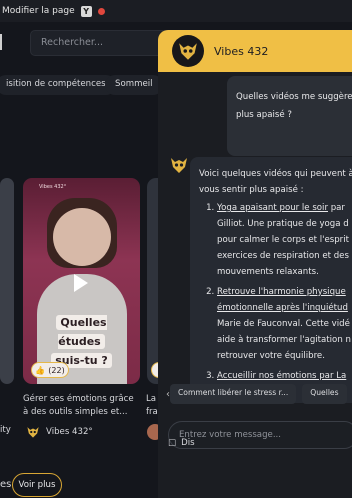  Describe the element at coordinates (179, 165) in the screenshot. I see `bot-avatar-icon` at that location.